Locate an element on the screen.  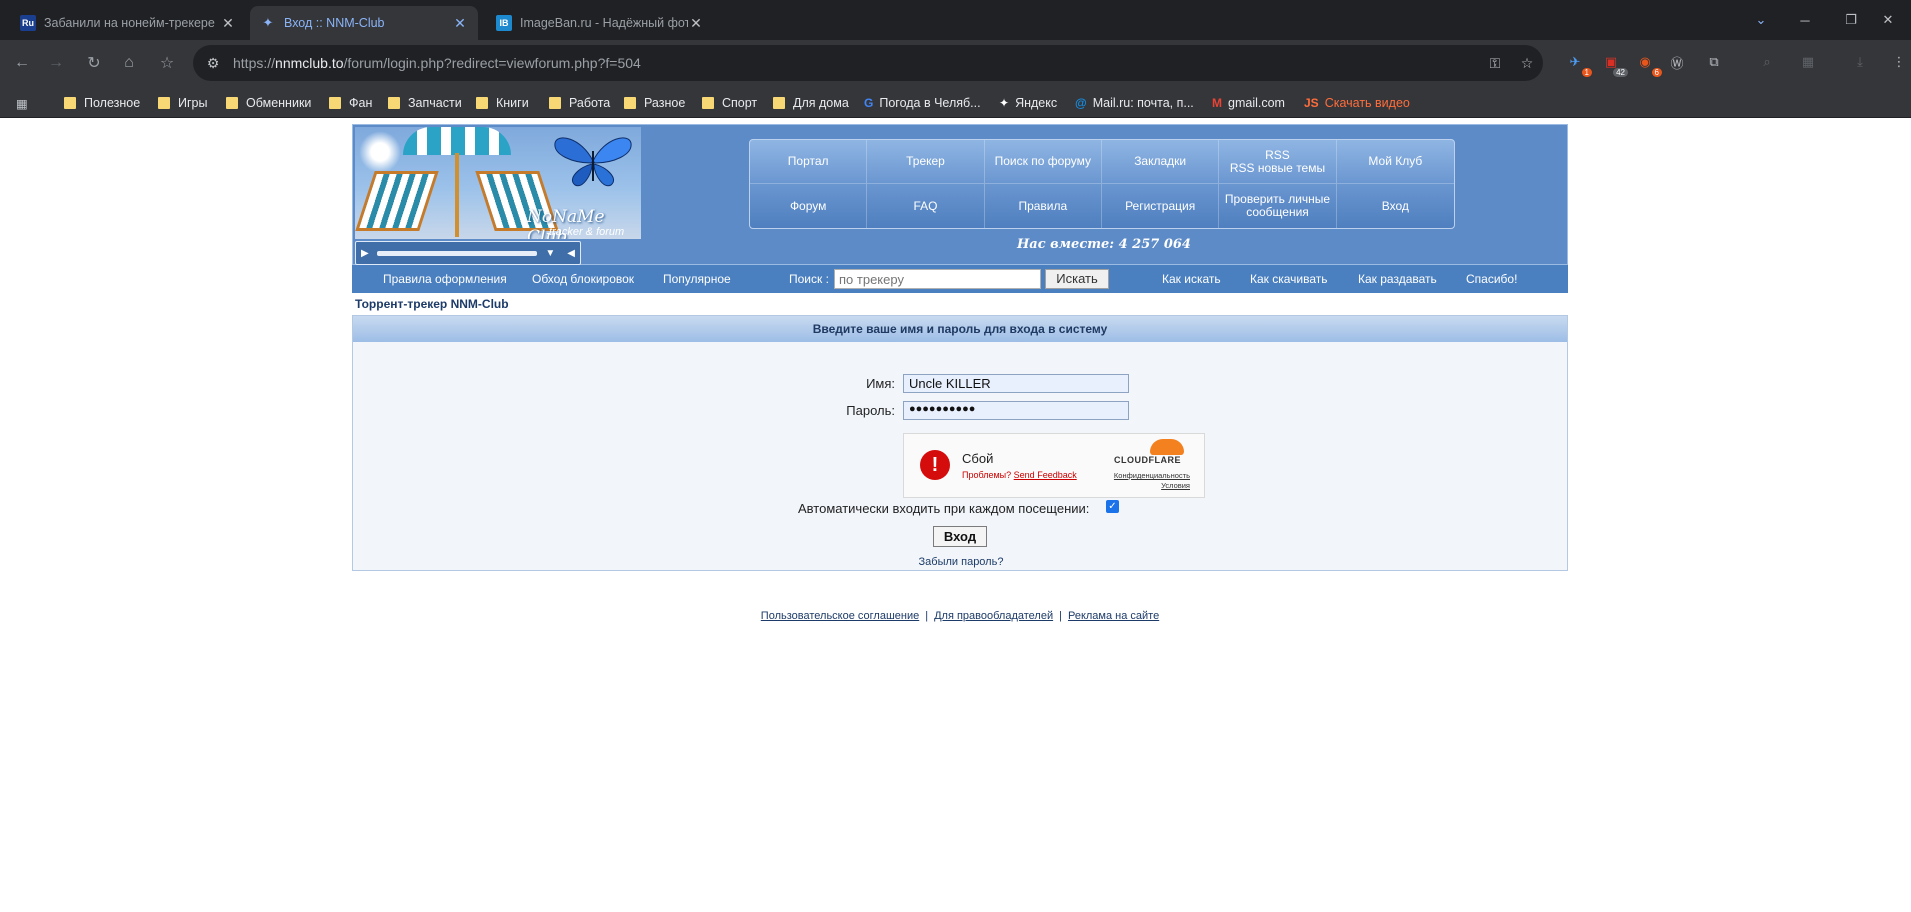
tab-2: ✦ Вход :: NNM-Club ✕ is located at coordinates (364, 23).